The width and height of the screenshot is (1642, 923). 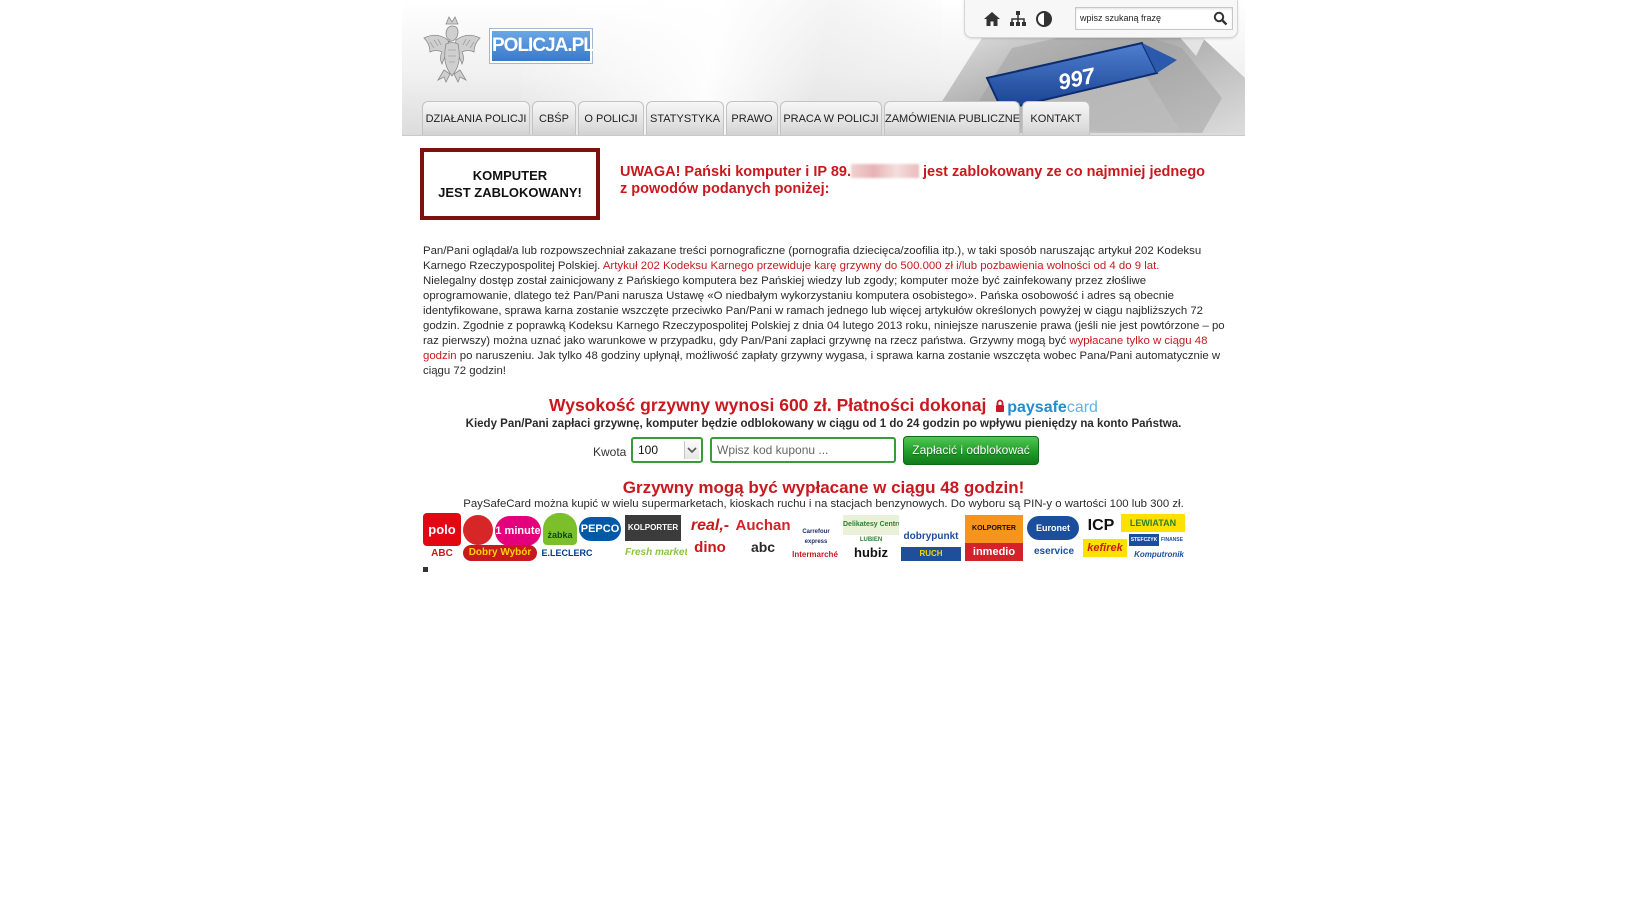 What do you see at coordinates (831, 118) in the screenshot?
I see `nav-tab-praca-w-policji: PRACA W POLICJI` at bounding box center [831, 118].